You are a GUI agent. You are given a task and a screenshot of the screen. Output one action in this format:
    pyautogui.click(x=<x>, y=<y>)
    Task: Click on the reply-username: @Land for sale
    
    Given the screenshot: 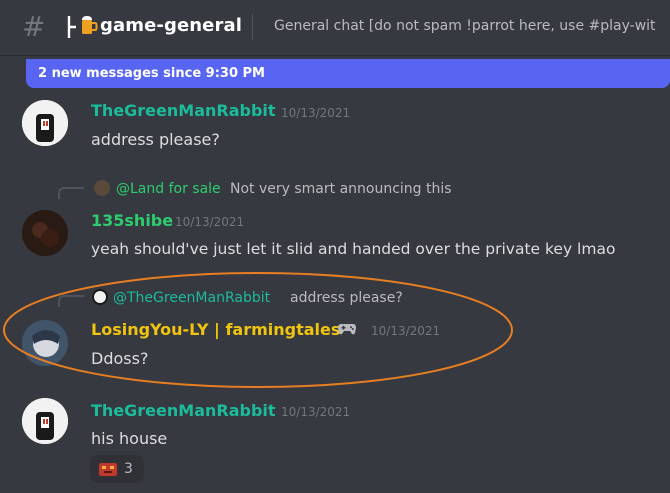 What is the action you would take?
    pyautogui.click(x=168, y=189)
    